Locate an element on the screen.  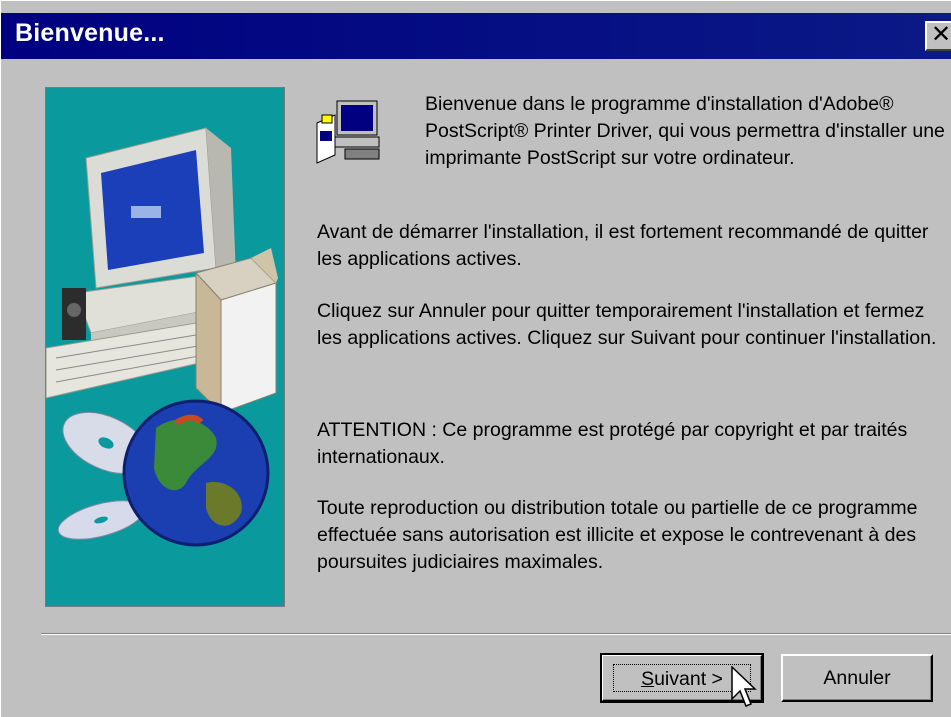
cancel-button: Annuler is located at coordinates (857, 678).